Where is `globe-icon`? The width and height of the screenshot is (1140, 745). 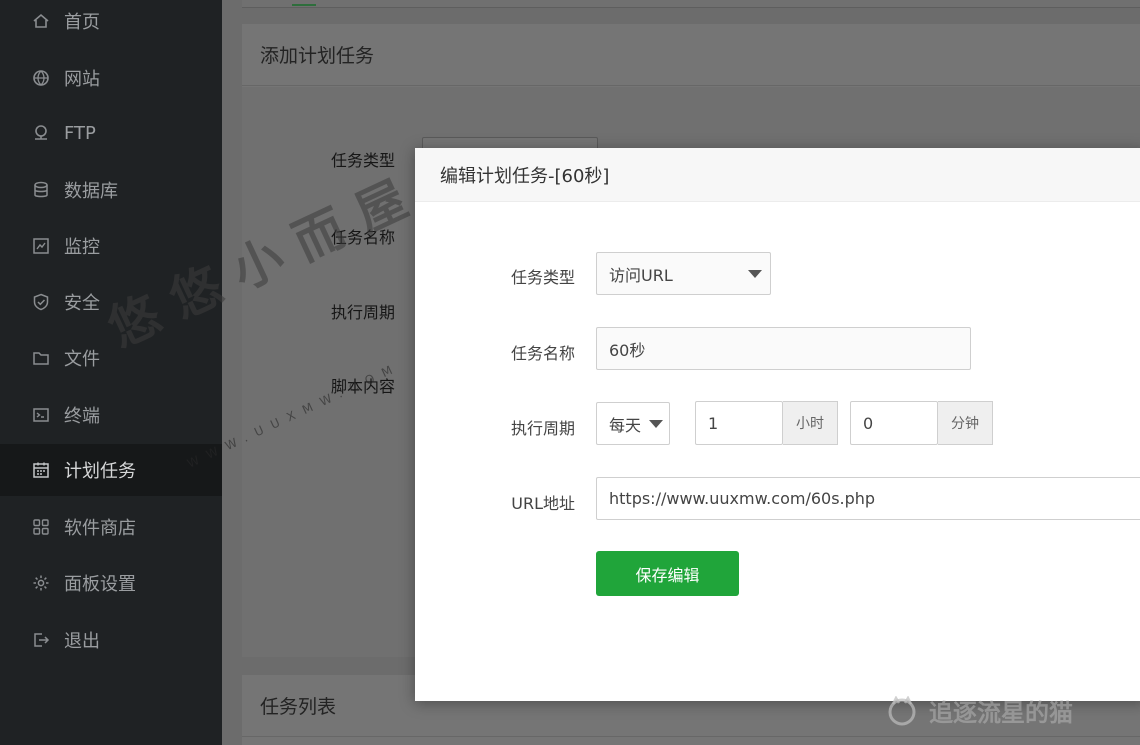
globe-icon is located at coordinates (41, 78).